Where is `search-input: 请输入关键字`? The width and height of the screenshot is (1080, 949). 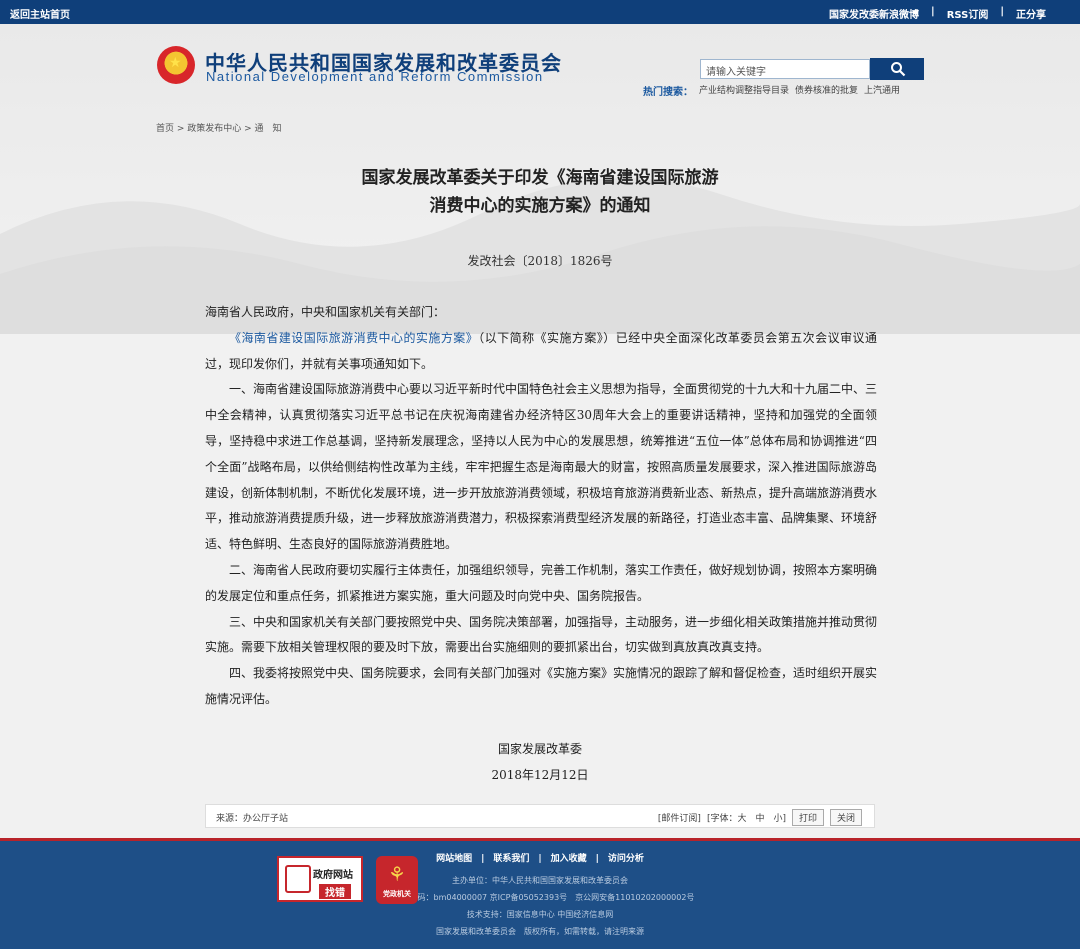
search-input: 请输入关键字 is located at coordinates (785, 69).